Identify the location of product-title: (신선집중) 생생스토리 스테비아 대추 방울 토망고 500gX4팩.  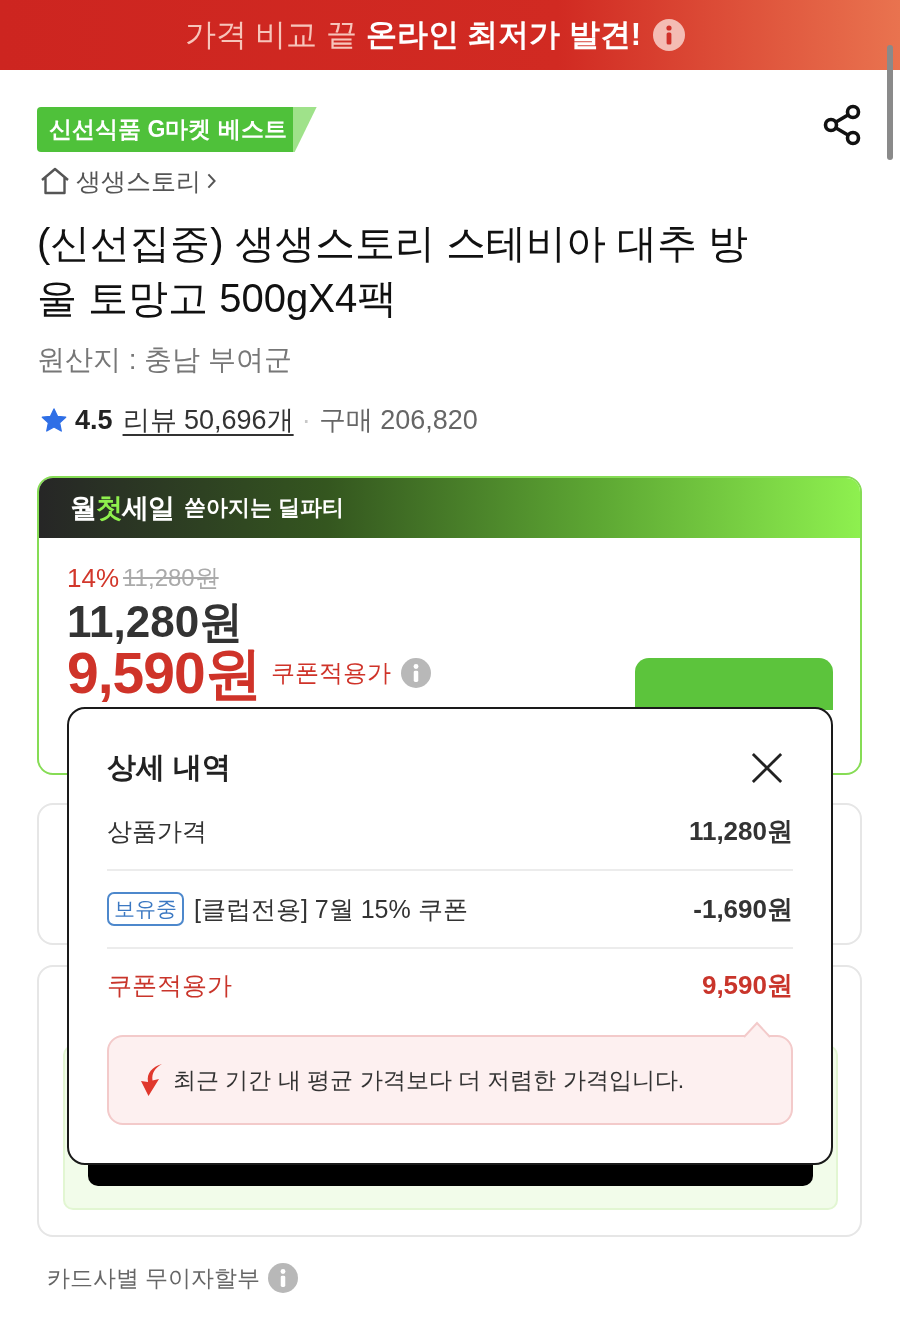
(393, 271).